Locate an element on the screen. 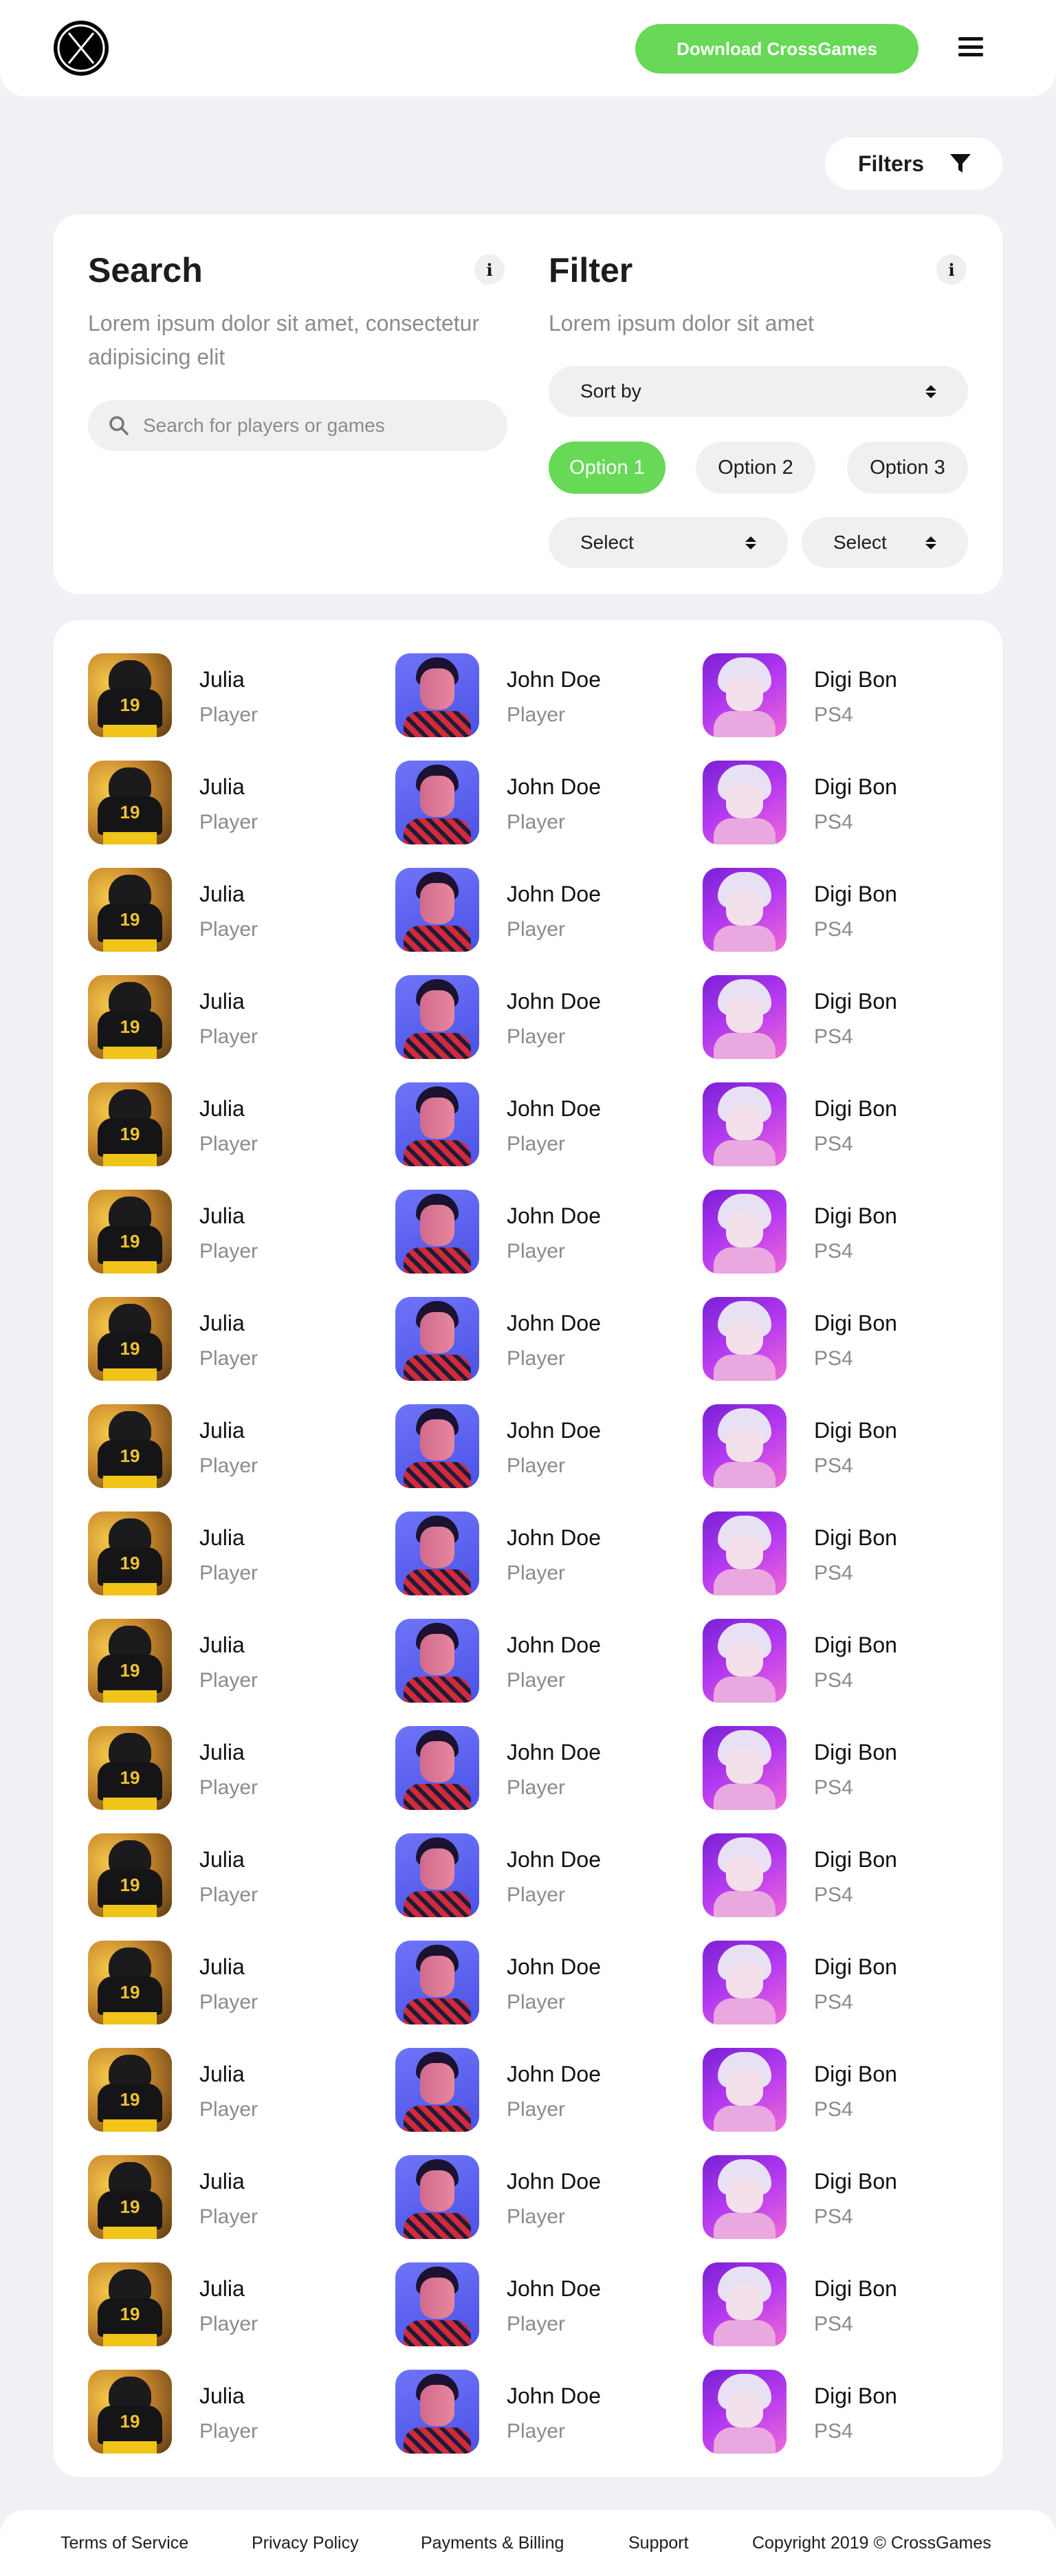  crossgames-logo-icon is located at coordinates (81, 48).